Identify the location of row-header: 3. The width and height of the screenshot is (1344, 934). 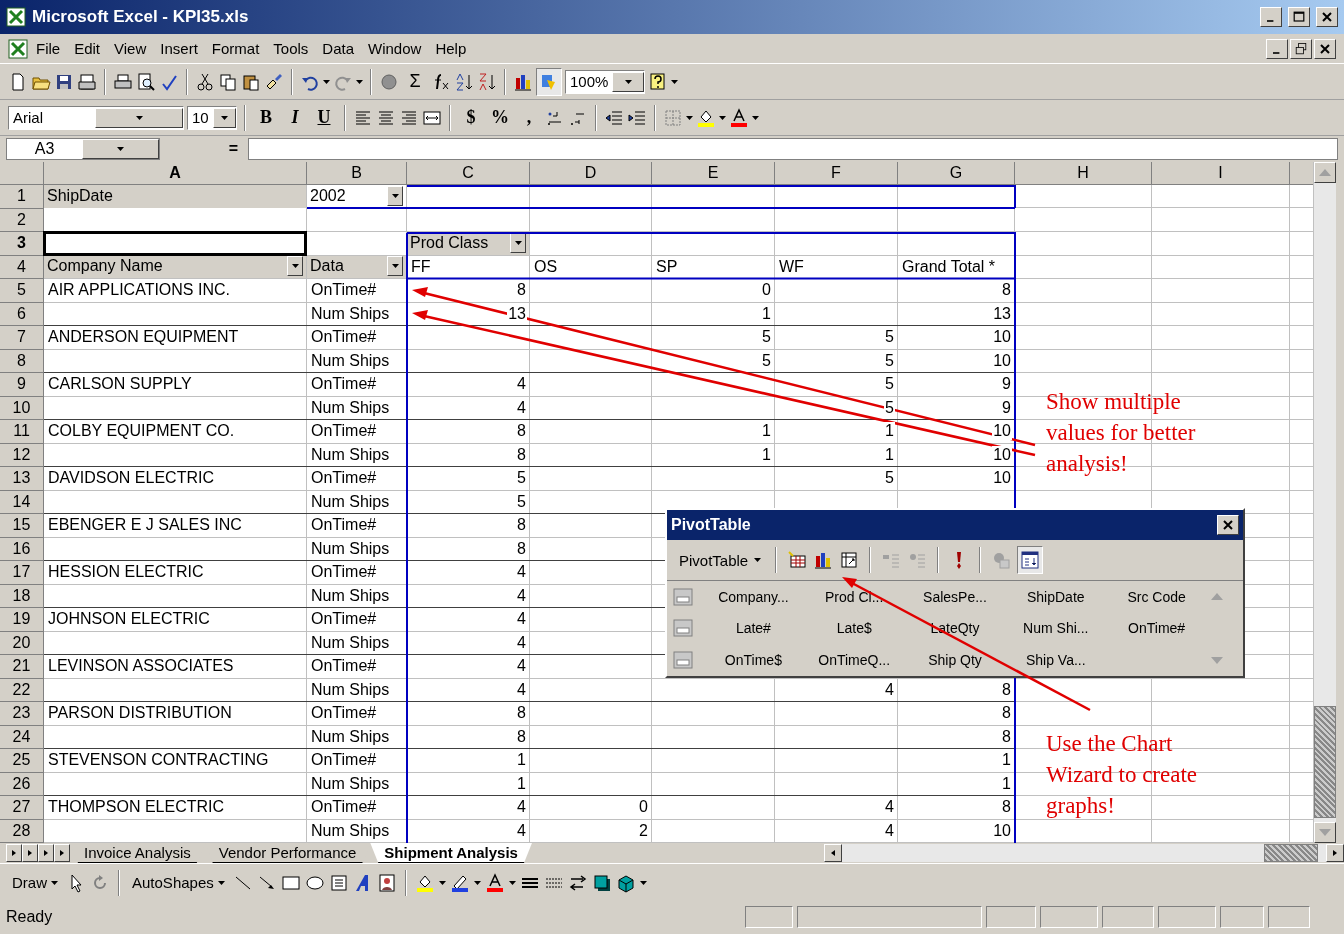
(22, 244).